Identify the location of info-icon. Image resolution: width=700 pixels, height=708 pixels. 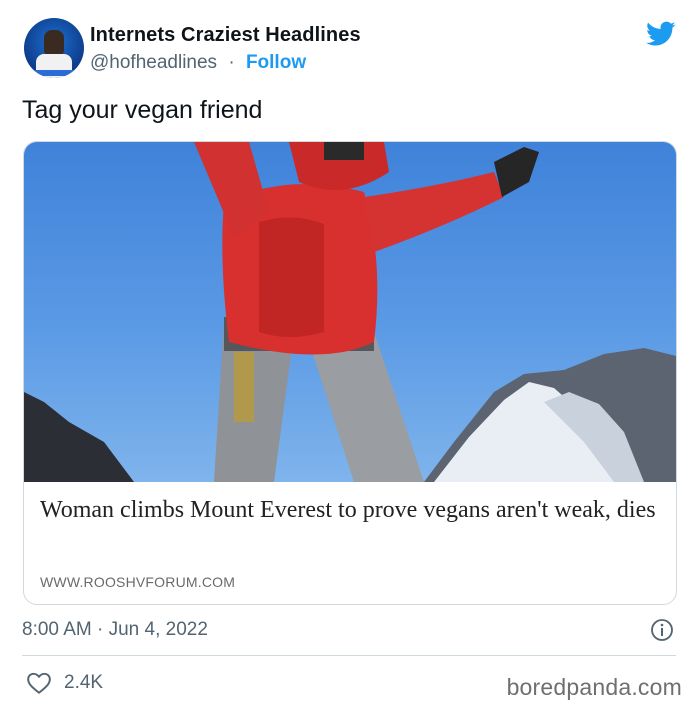
(662, 630).